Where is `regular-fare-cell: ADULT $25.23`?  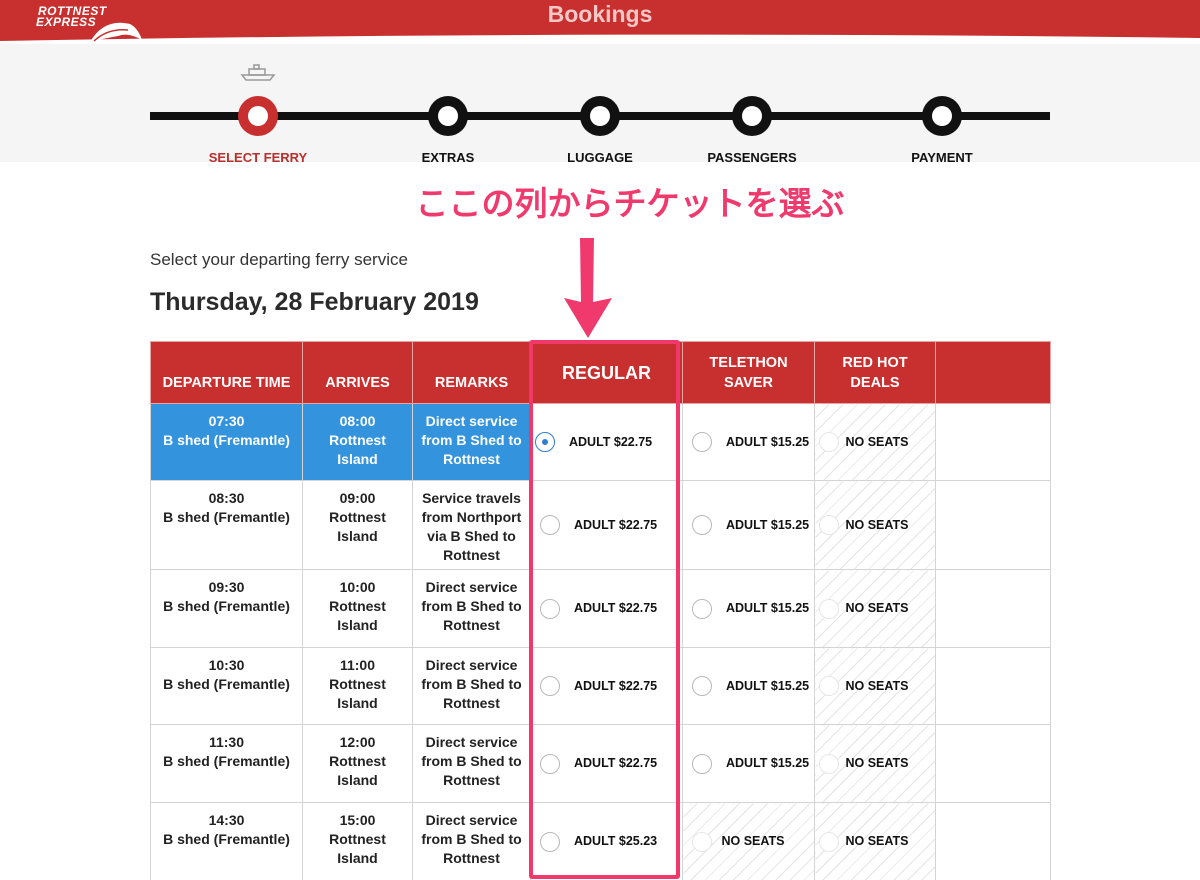
regular-fare-cell: ADULT $25.23 is located at coordinates (606, 841).